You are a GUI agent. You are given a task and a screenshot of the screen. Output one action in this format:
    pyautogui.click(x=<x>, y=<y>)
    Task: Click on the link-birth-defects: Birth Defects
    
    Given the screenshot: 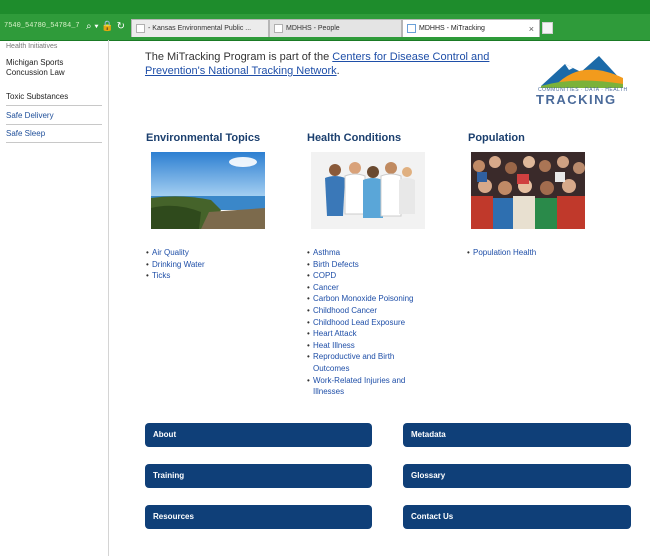 What is the action you would take?
    pyautogui.click(x=367, y=265)
    